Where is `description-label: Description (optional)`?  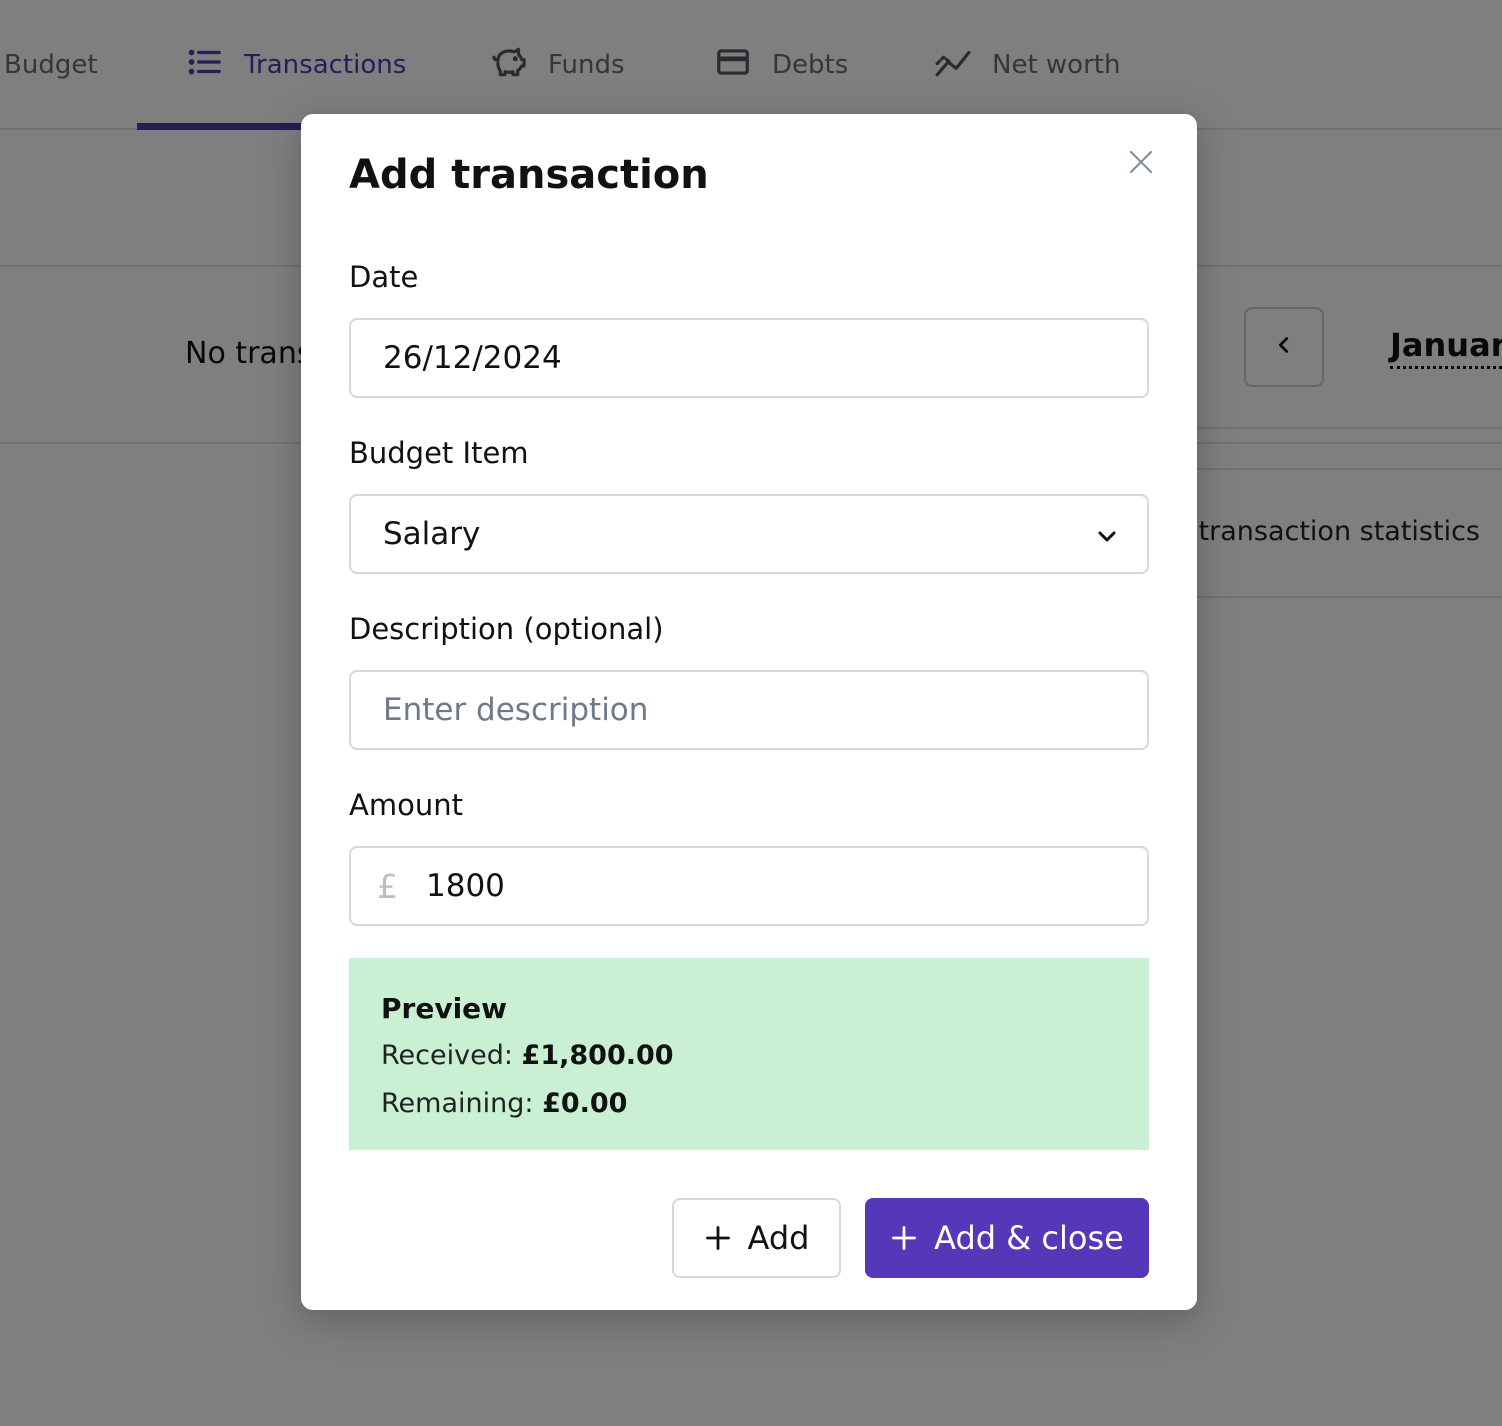 description-label: Description (optional) is located at coordinates (506, 629).